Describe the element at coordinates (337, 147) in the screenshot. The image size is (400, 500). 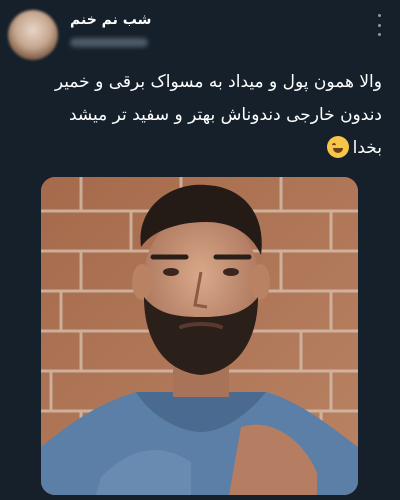
I see `laughing-emoji-icon` at that location.